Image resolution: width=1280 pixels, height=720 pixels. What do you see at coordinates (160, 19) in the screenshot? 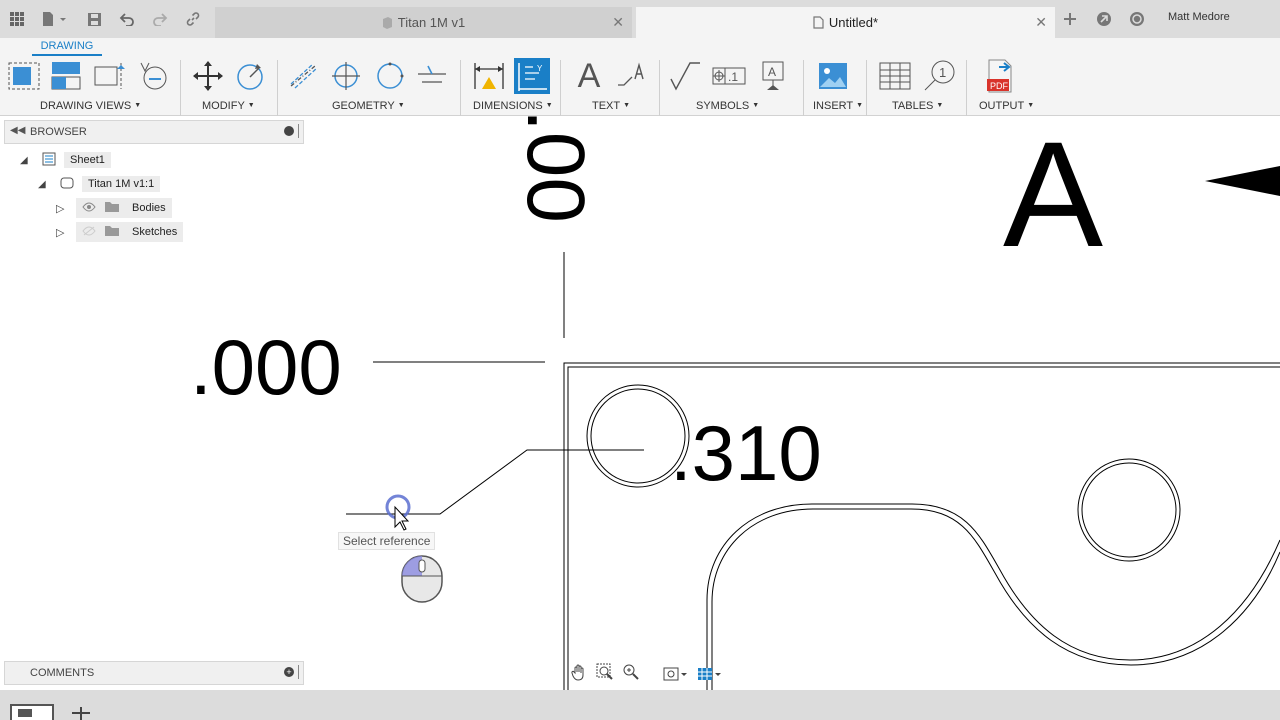
I see `redo-icon` at bounding box center [160, 19].